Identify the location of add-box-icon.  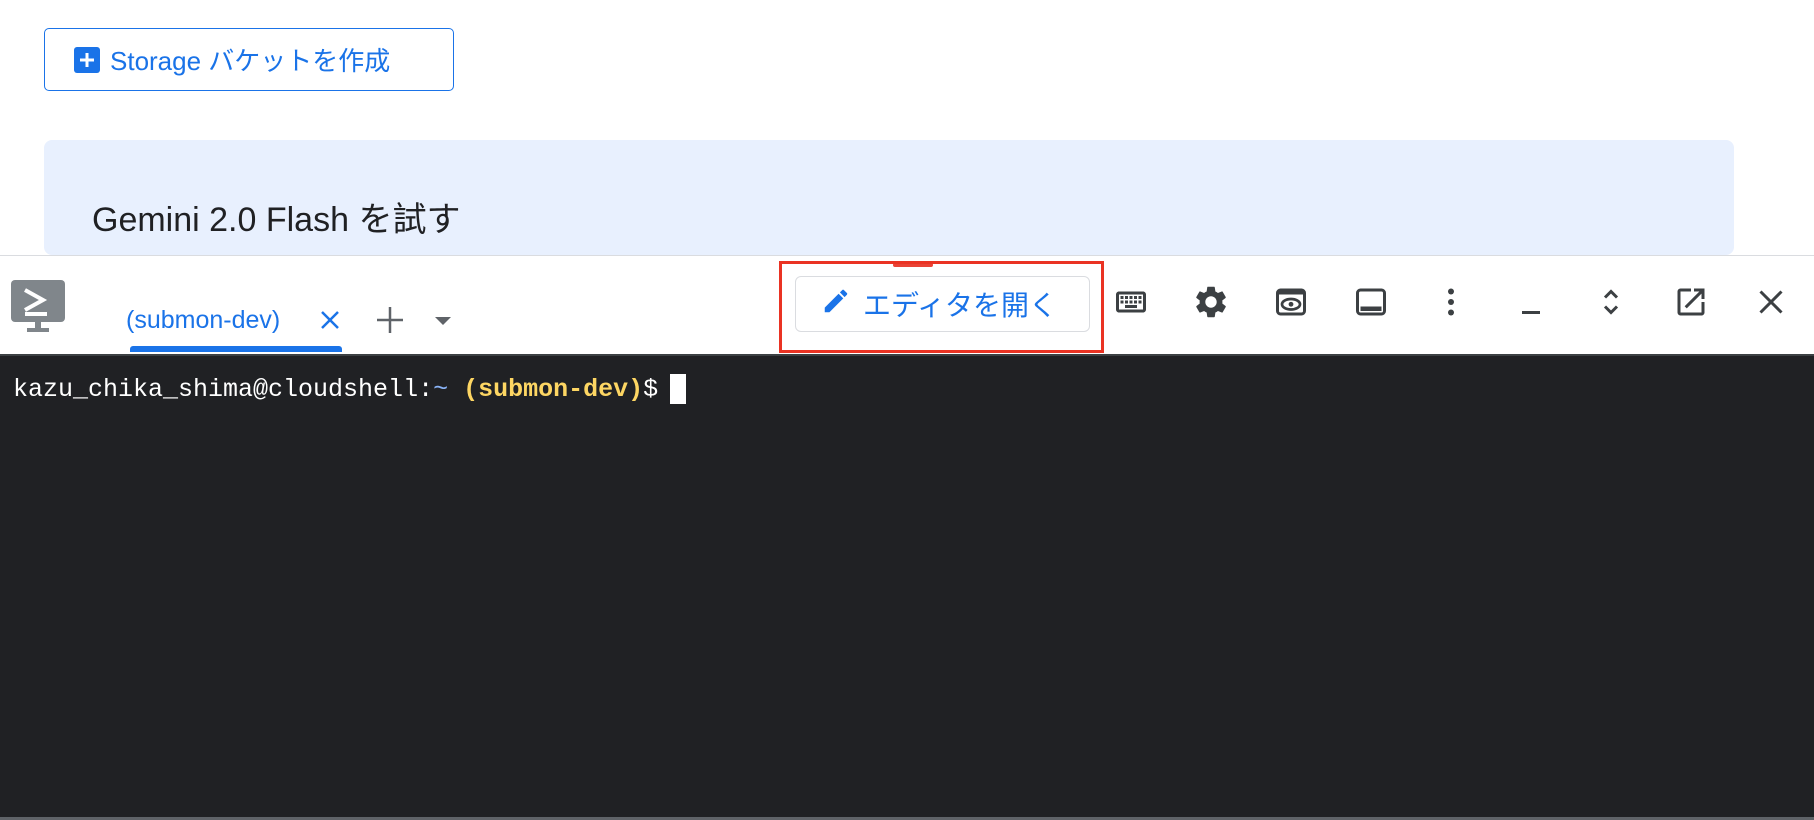
(87, 59).